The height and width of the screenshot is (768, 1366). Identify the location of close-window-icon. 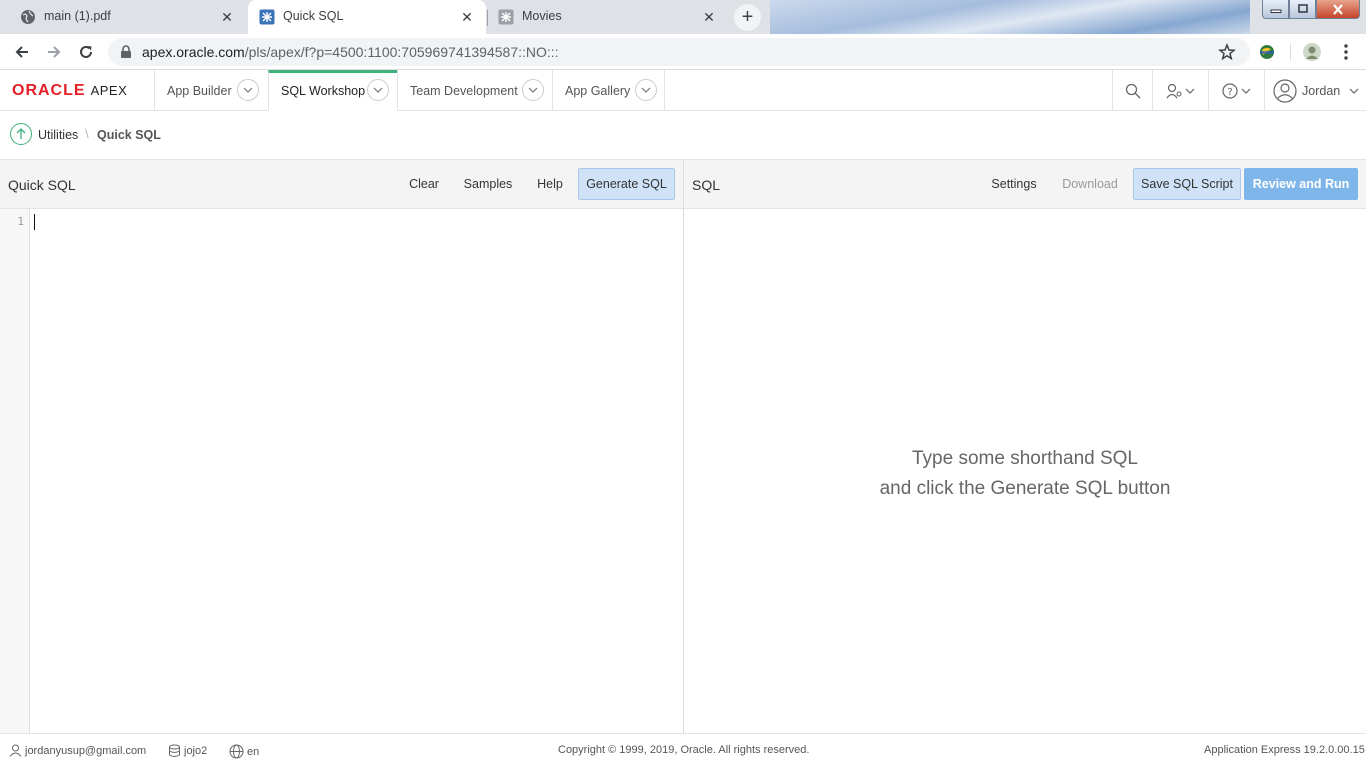
(1338, 9).